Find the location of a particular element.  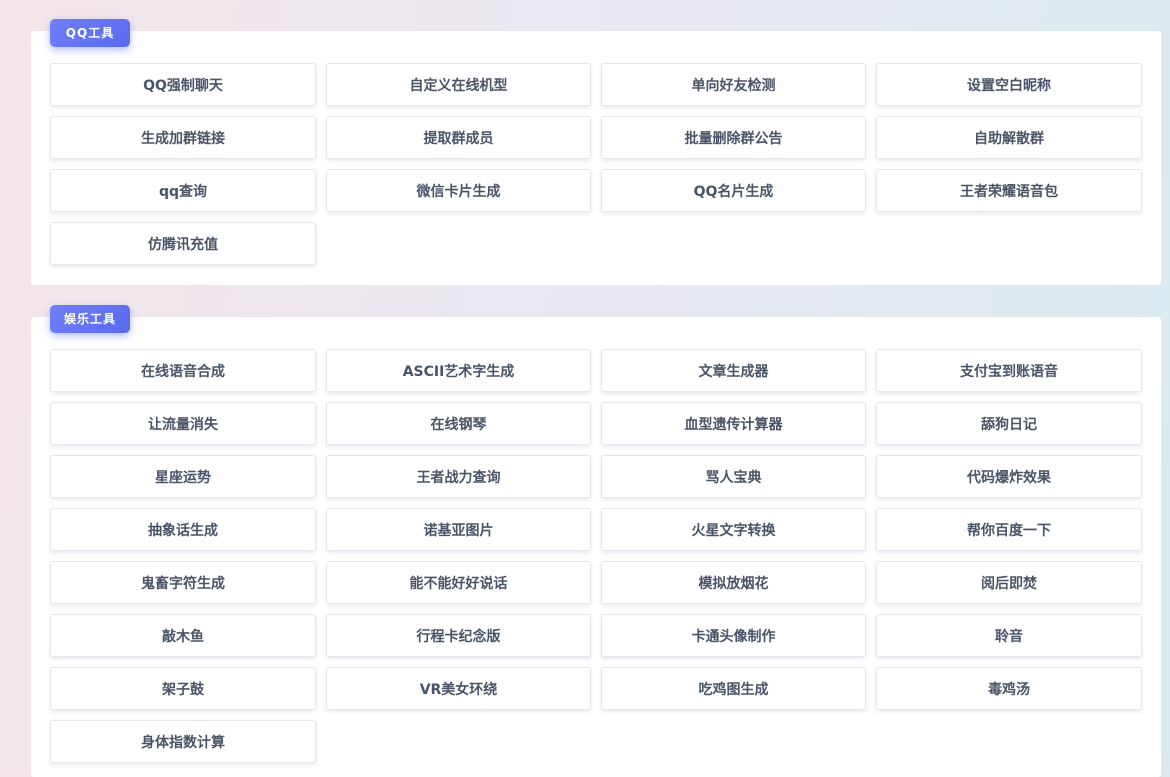

tool-button-blood-type-calculator: 血型遗传计算器 is located at coordinates (733, 423).